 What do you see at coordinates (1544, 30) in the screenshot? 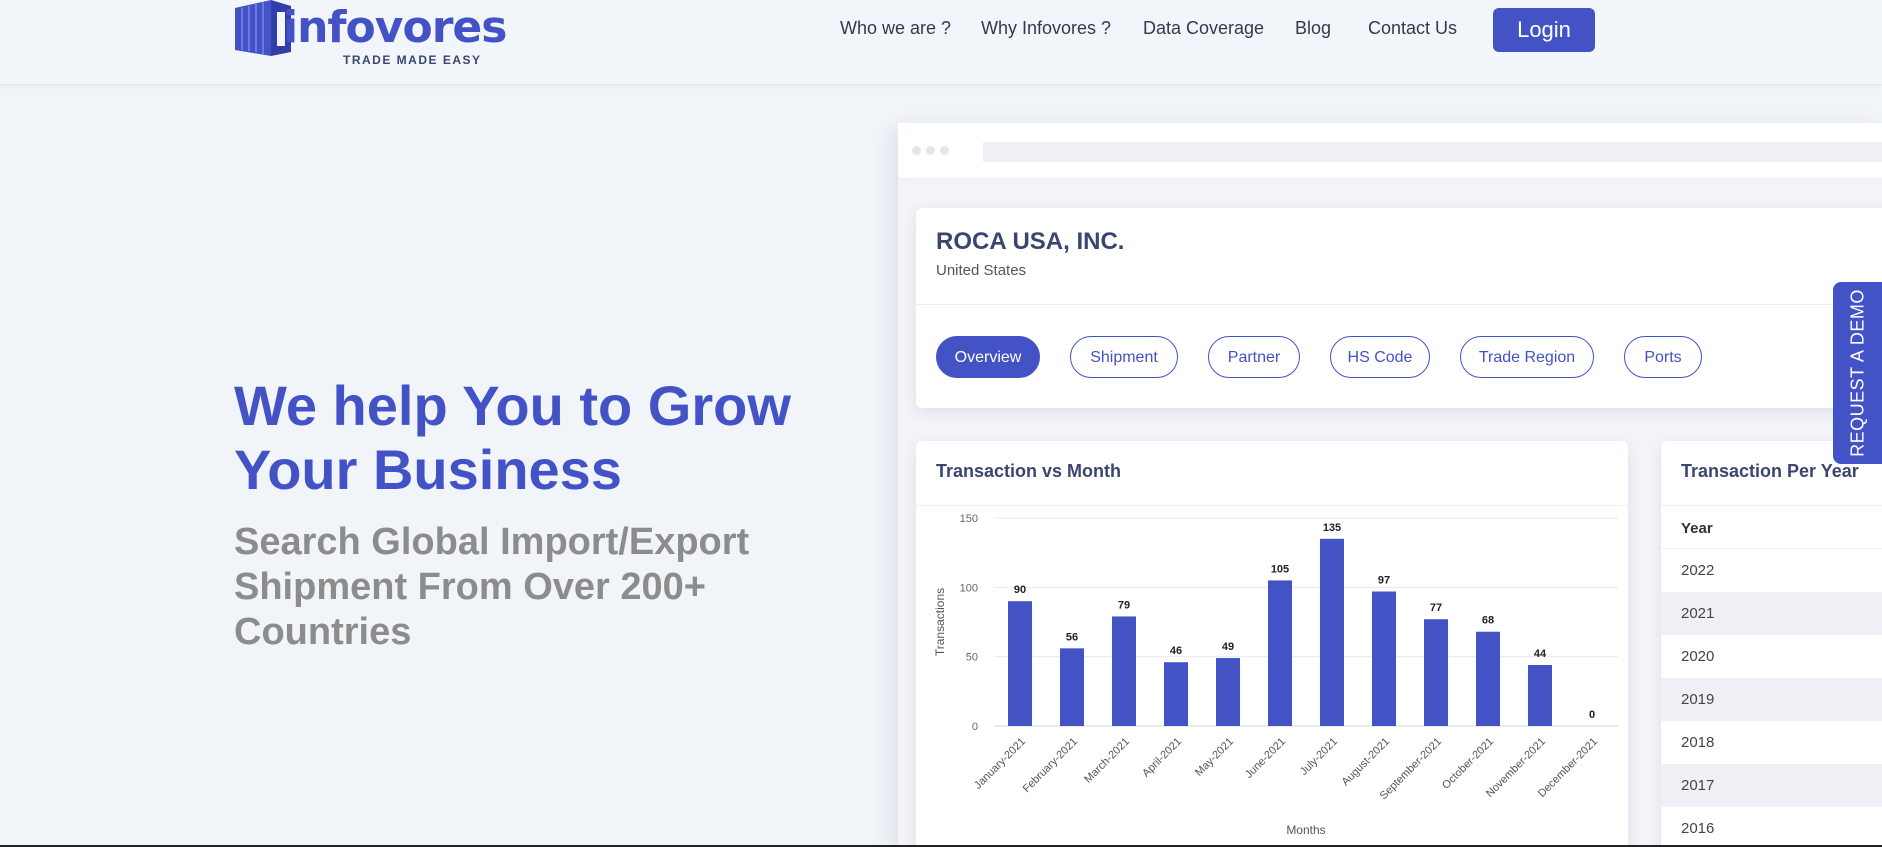
I see `login-button: Login` at bounding box center [1544, 30].